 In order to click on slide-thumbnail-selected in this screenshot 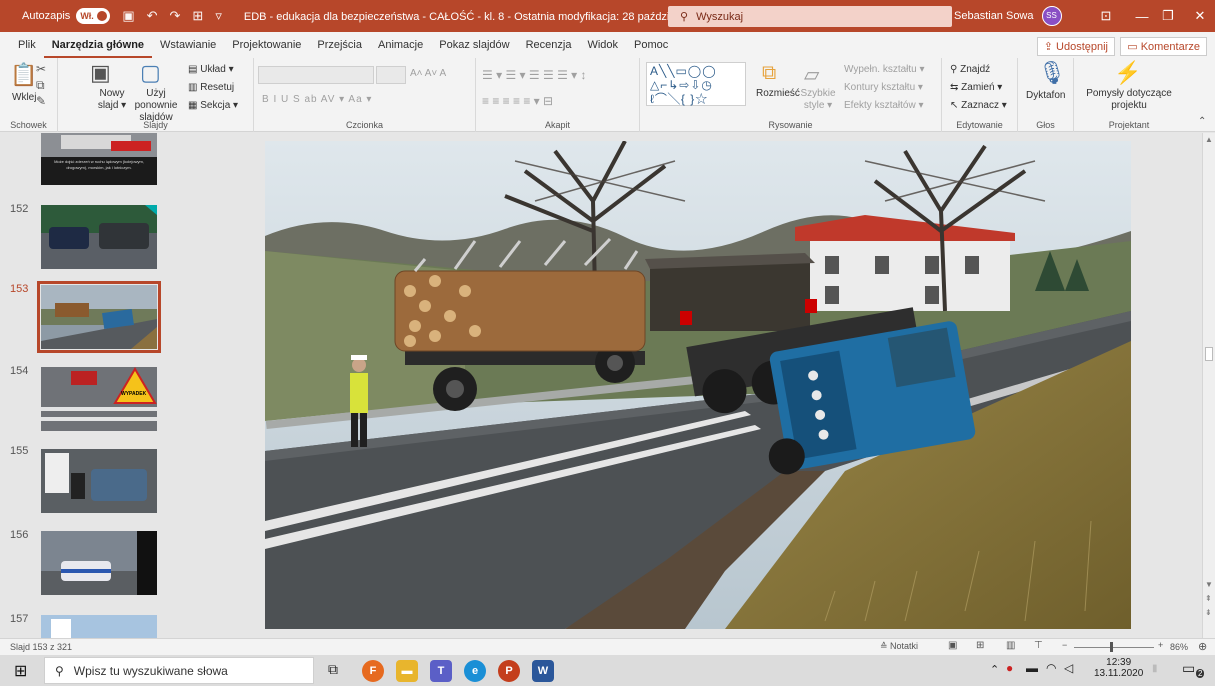, I will do `click(99, 317)`.